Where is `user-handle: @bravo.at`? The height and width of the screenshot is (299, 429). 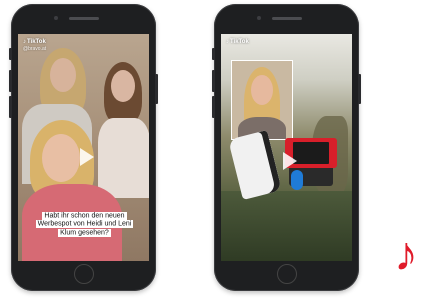 user-handle: @bravo.at is located at coordinates (35, 49).